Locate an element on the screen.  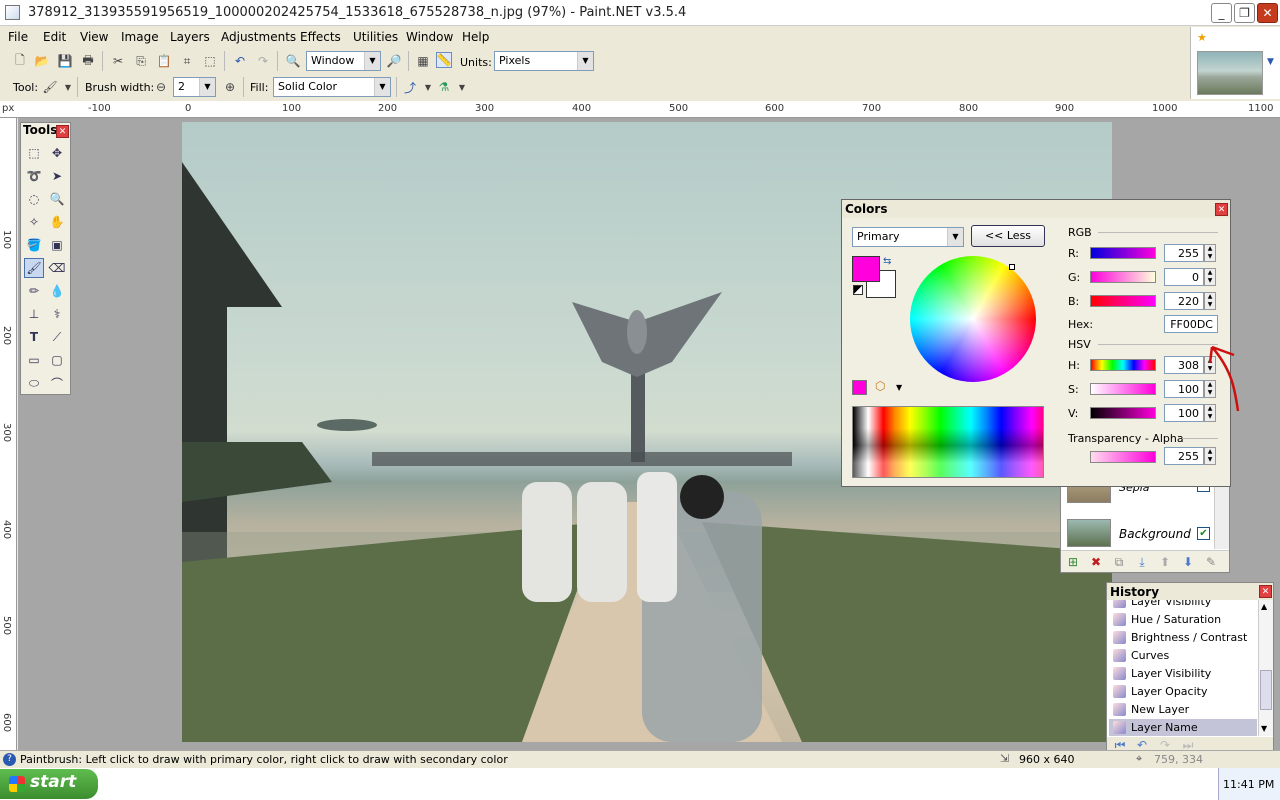
delete-layer-icon: ✖ is located at coordinates (1096, 562).